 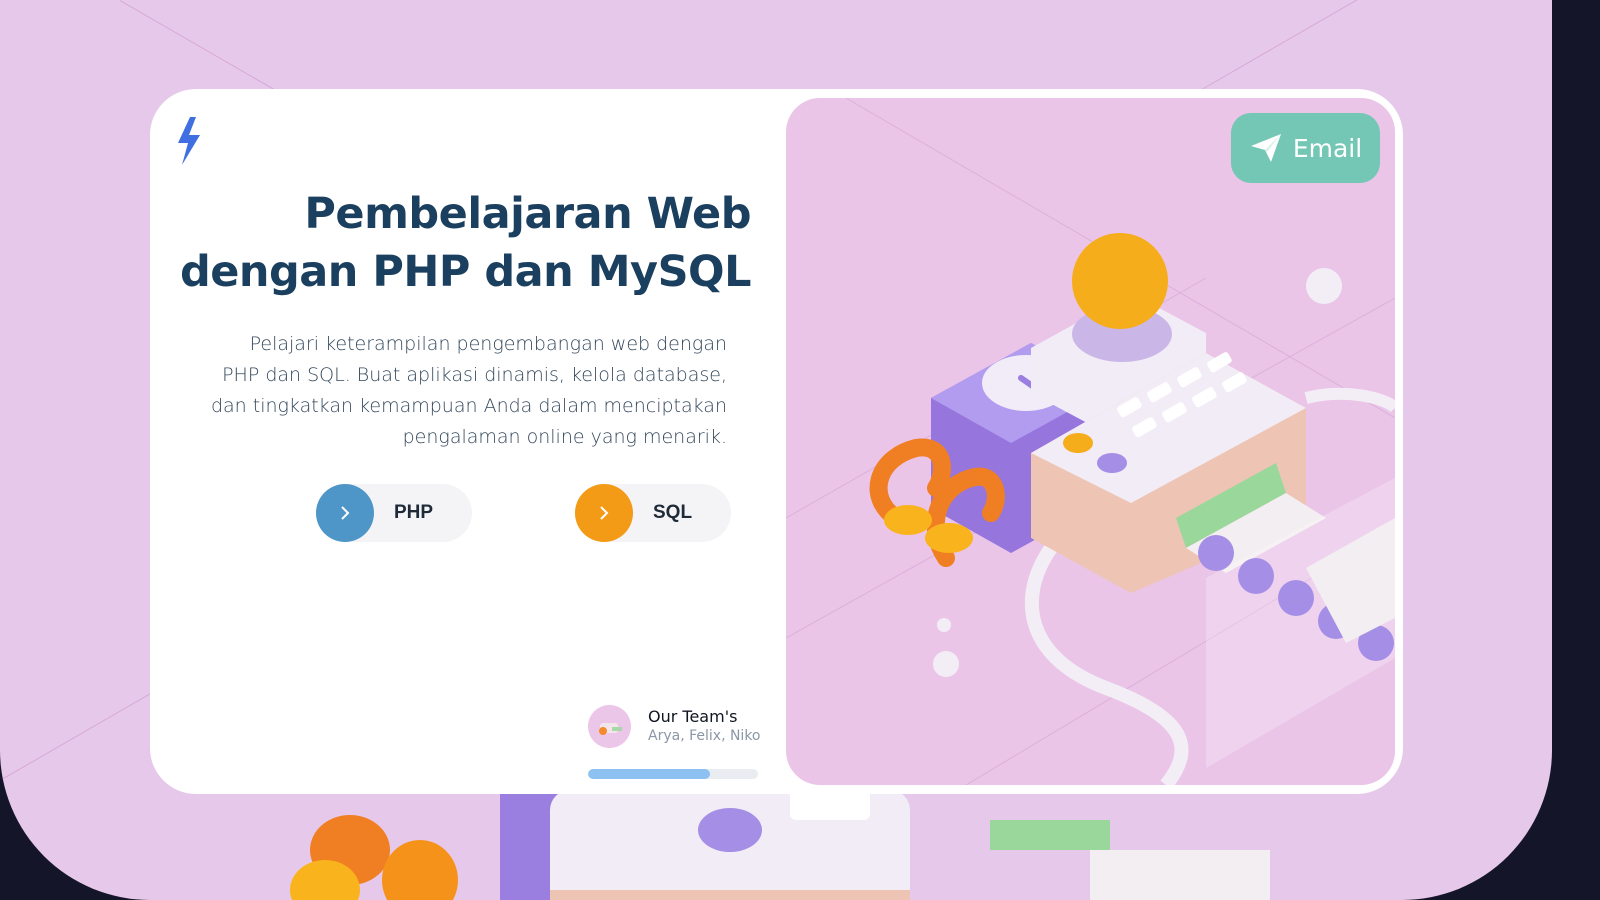 What do you see at coordinates (1327, 148) in the screenshot?
I see `email-button-label: Email` at bounding box center [1327, 148].